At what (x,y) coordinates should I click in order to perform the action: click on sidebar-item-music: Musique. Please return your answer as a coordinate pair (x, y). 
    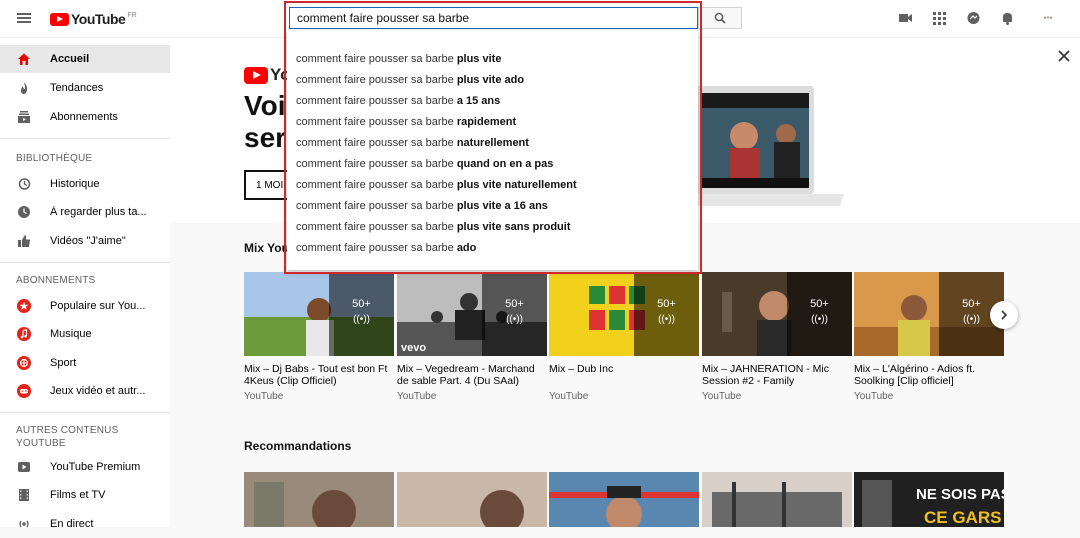
    Looking at the image, I should click on (85, 334).